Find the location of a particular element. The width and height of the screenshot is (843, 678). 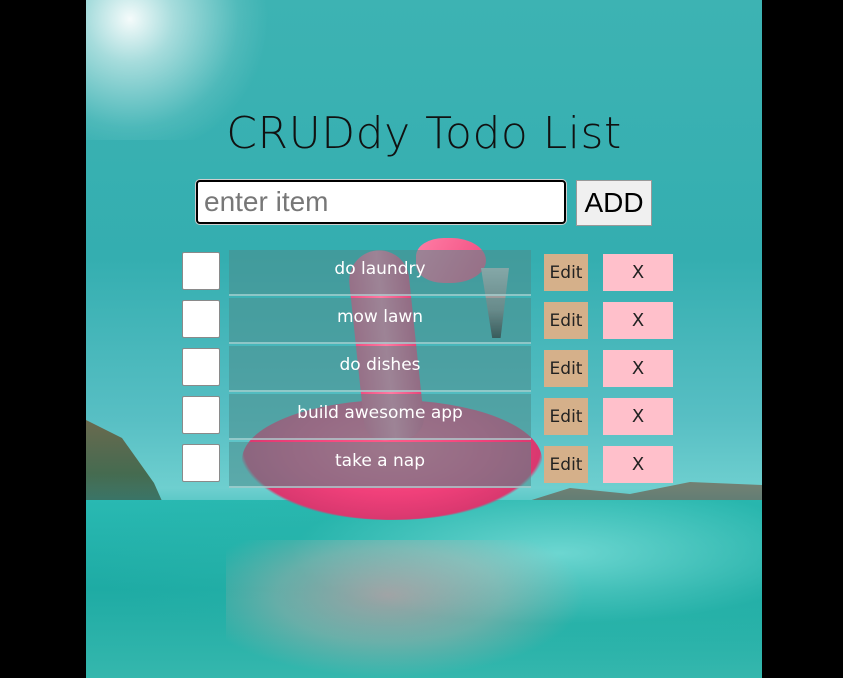

todo-text: do laundry is located at coordinates (380, 273).